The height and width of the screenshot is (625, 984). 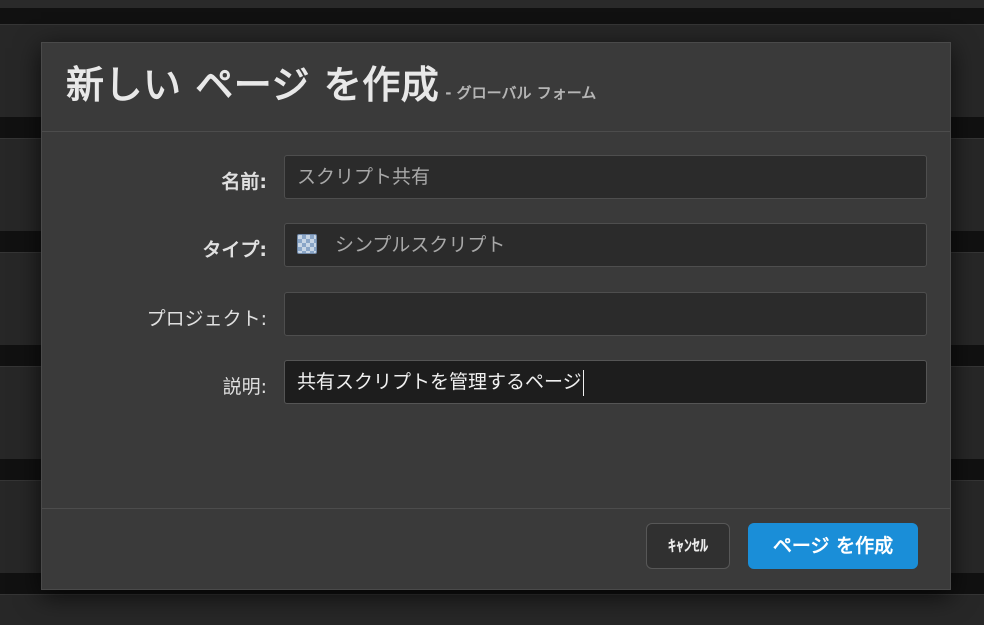 I want to click on dialog-footer: ｷｬﾝｾﾙ ページ を作成, so click(x=496, y=548).